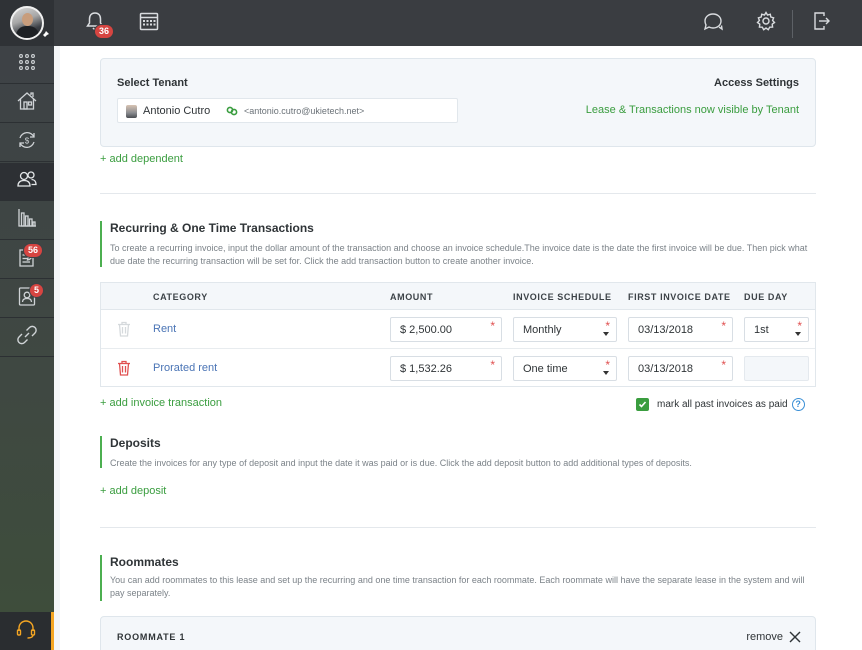  I want to click on sidebar-item-transactions: $, so click(27, 143).